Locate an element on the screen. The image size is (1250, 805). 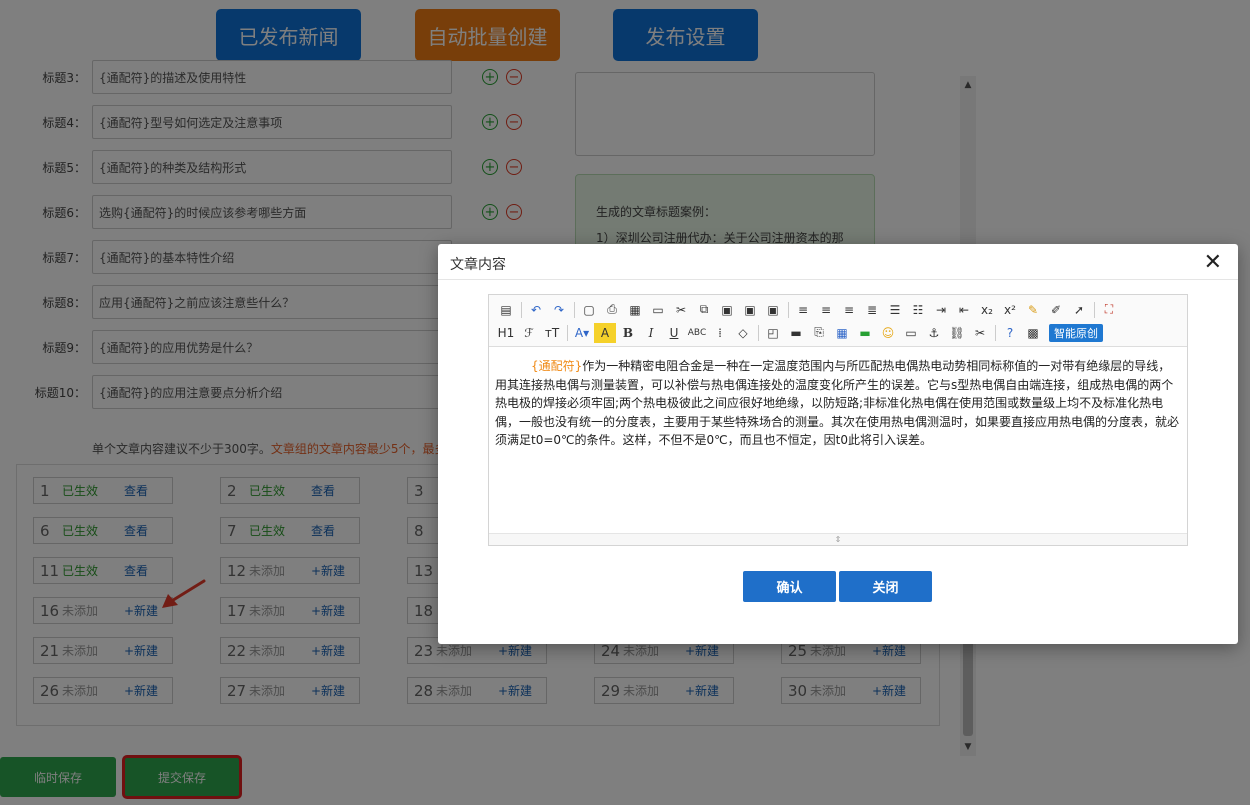
pointer-icon: ➚ is located at coordinates (1079, 310).